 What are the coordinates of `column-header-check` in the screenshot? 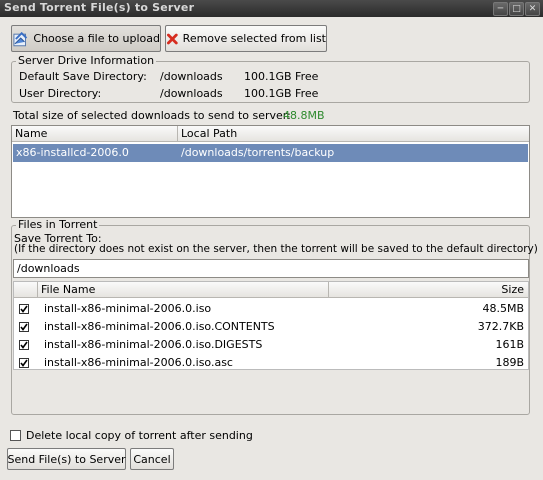 It's located at (26, 290).